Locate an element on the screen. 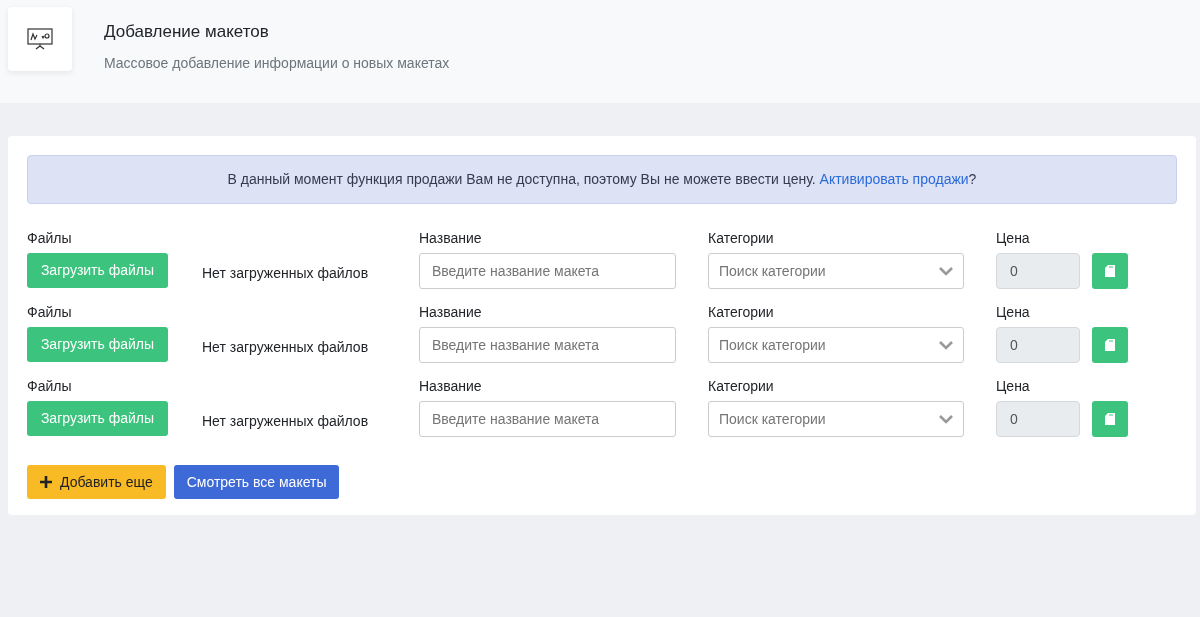 Image resolution: width=1200 pixels, height=617 pixels. view-all-button: Смотреть все макеты is located at coordinates (256, 482).